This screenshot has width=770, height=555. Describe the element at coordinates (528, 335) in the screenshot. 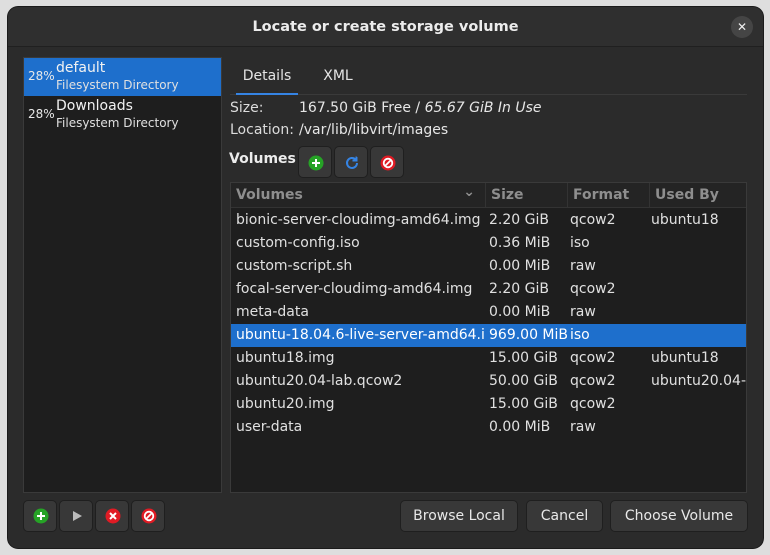

I see `cell-size: 969.00 MiB` at that location.